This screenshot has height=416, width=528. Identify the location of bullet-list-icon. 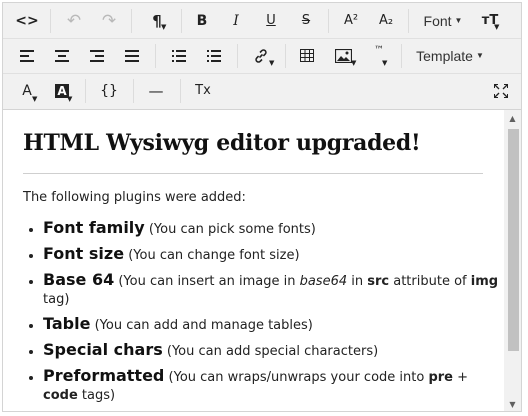
(179, 55).